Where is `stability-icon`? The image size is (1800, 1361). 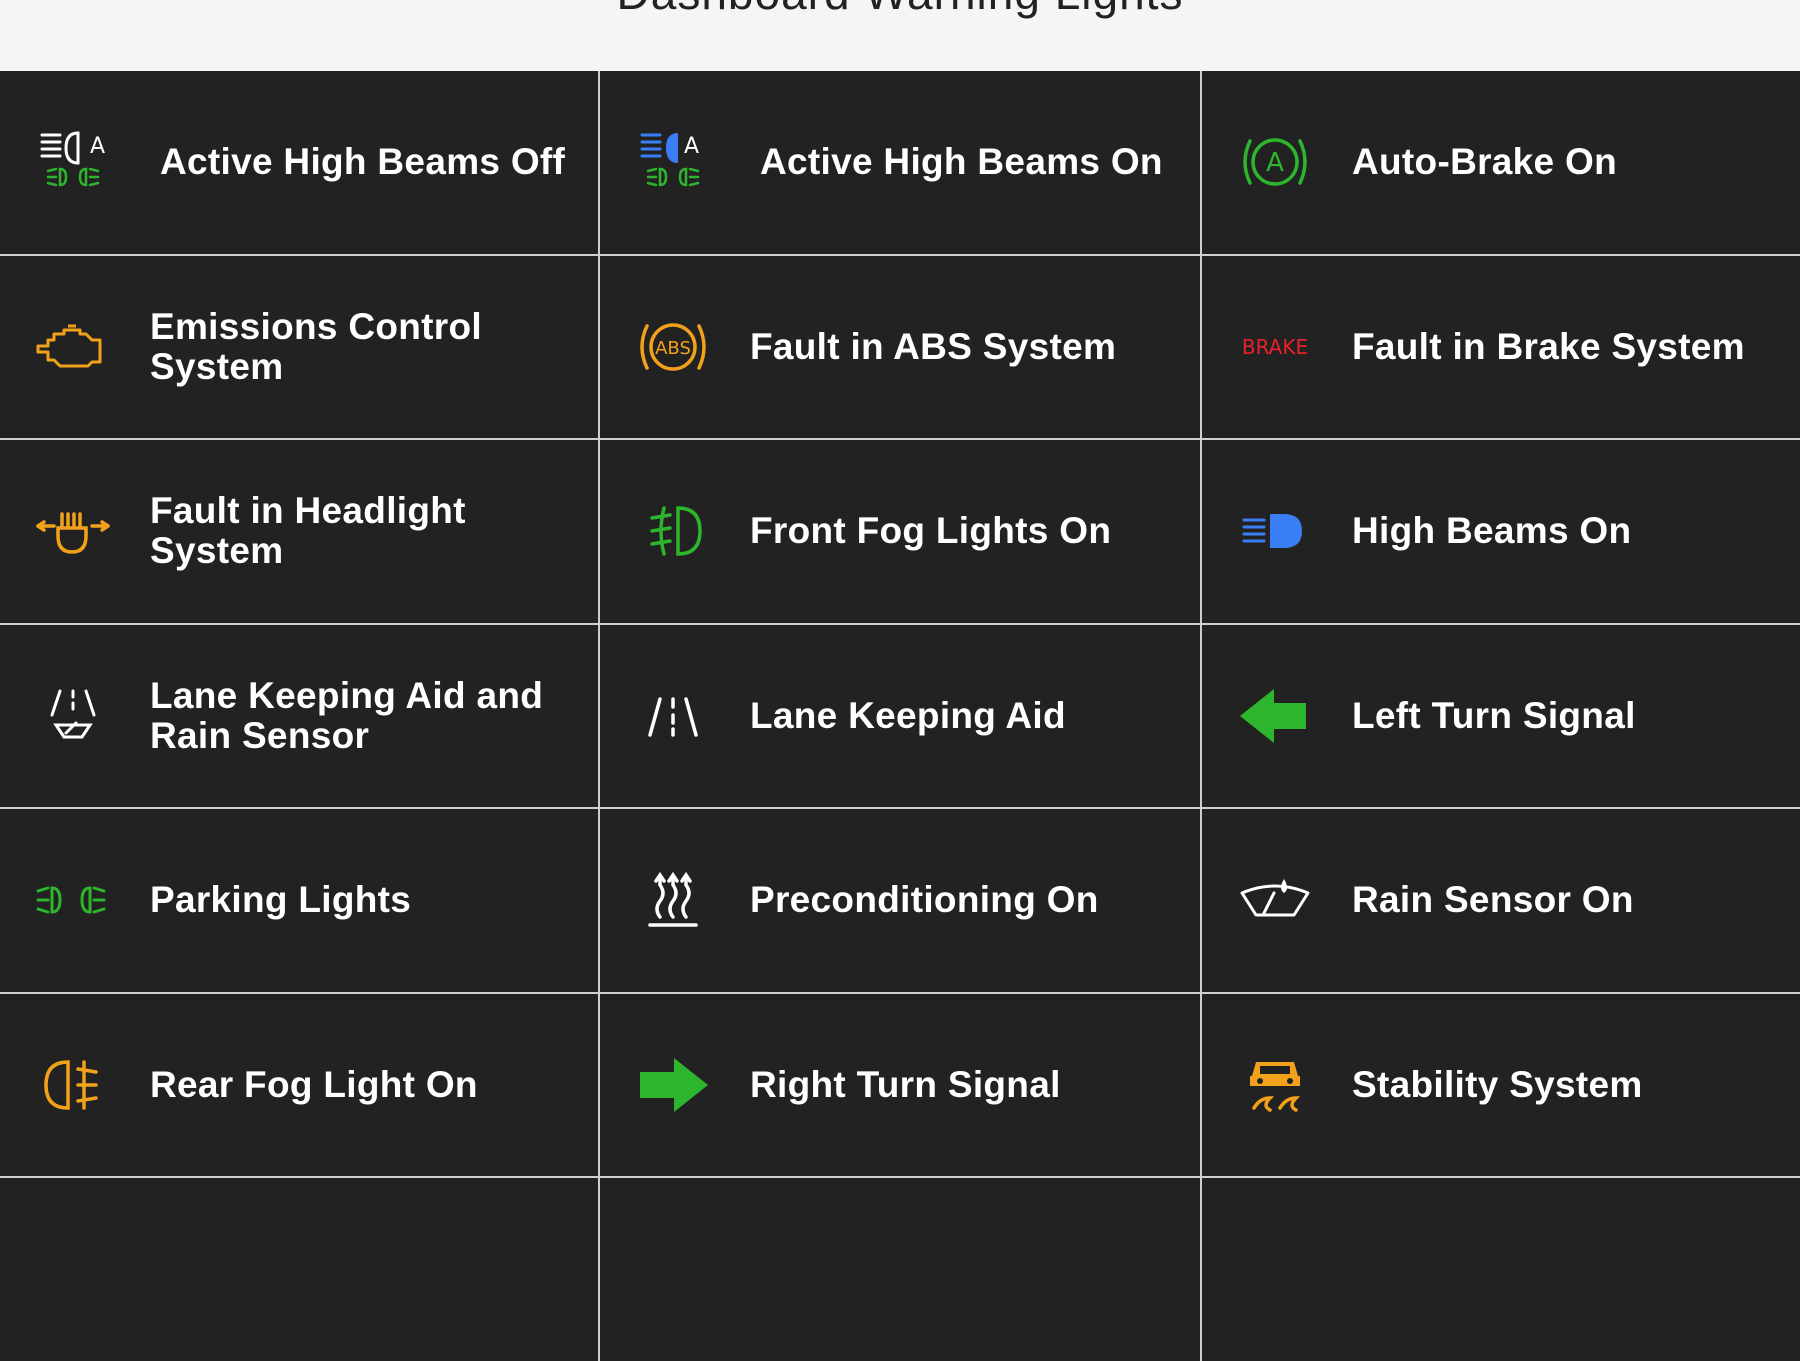 stability-icon is located at coordinates (1275, 1085).